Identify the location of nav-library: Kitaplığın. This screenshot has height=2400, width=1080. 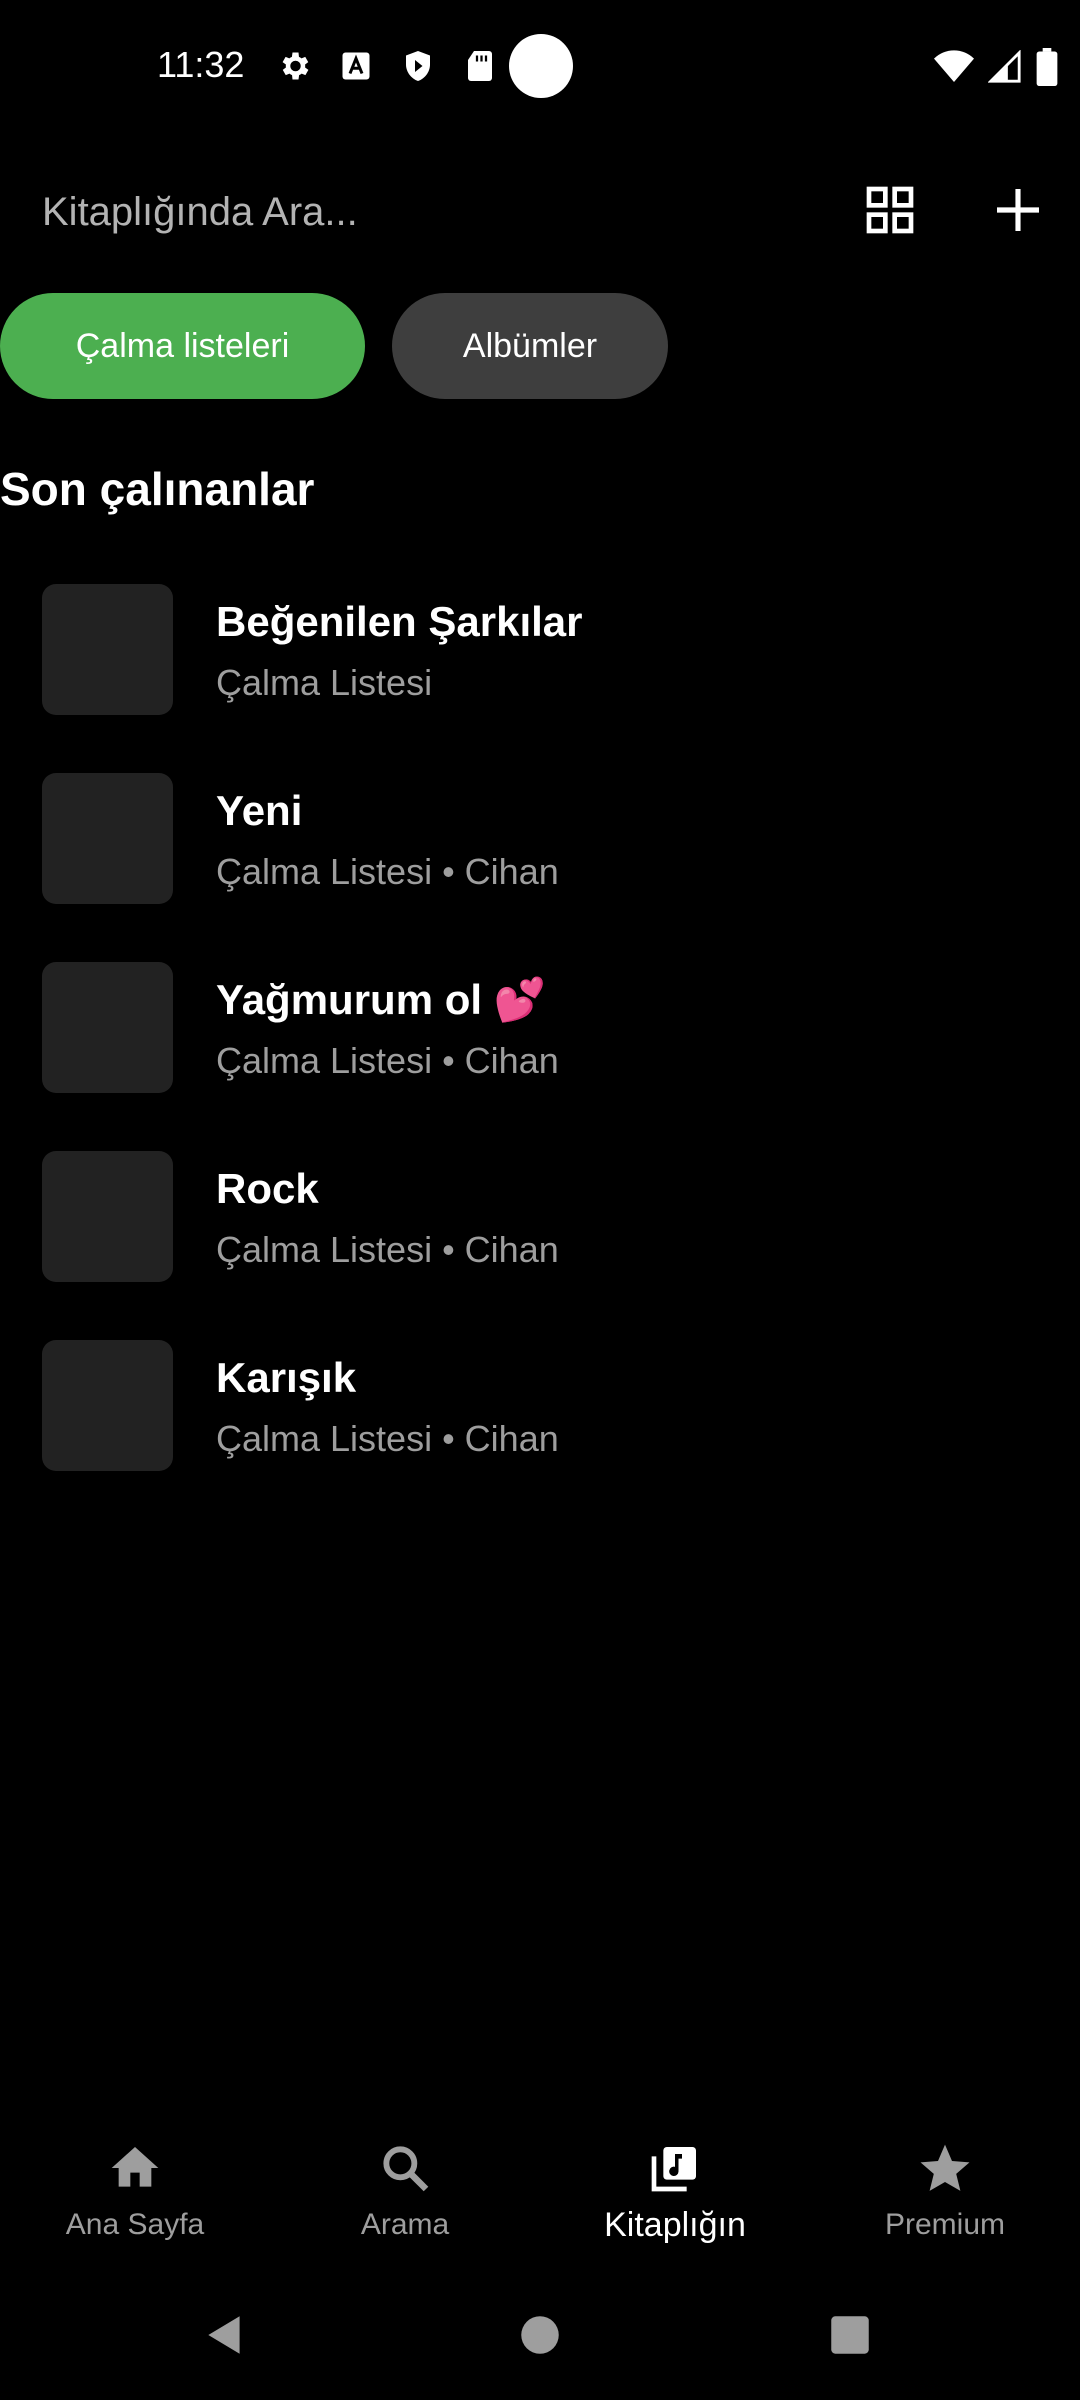
(675, 2200).